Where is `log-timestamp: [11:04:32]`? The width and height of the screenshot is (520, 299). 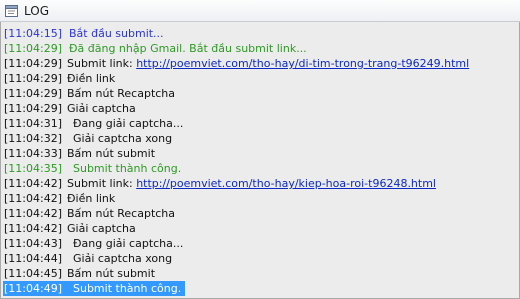
log-timestamp: [11:04:32] is located at coordinates (33, 138).